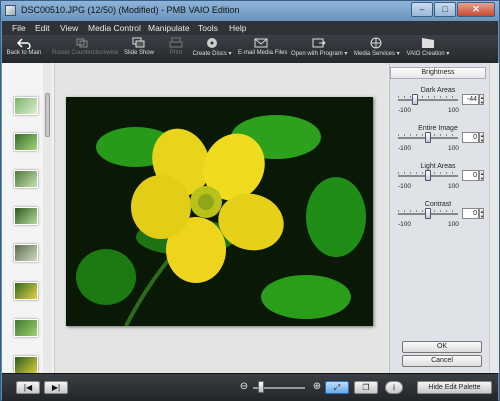  What do you see at coordinates (261, 387) in the screenshot?
I see `zoom-knob` at bounding box center [261, 387].